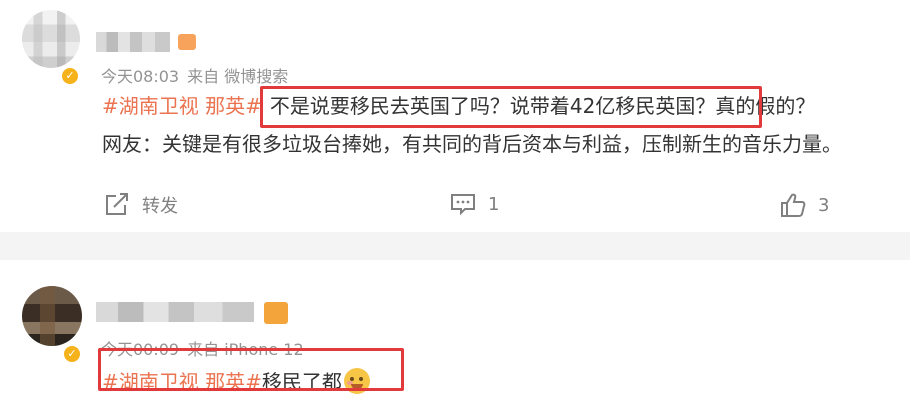  What do you see at coordinates (463, 205) in the screenshot?
I see `comment-icon` at bounding box center [463, 205].